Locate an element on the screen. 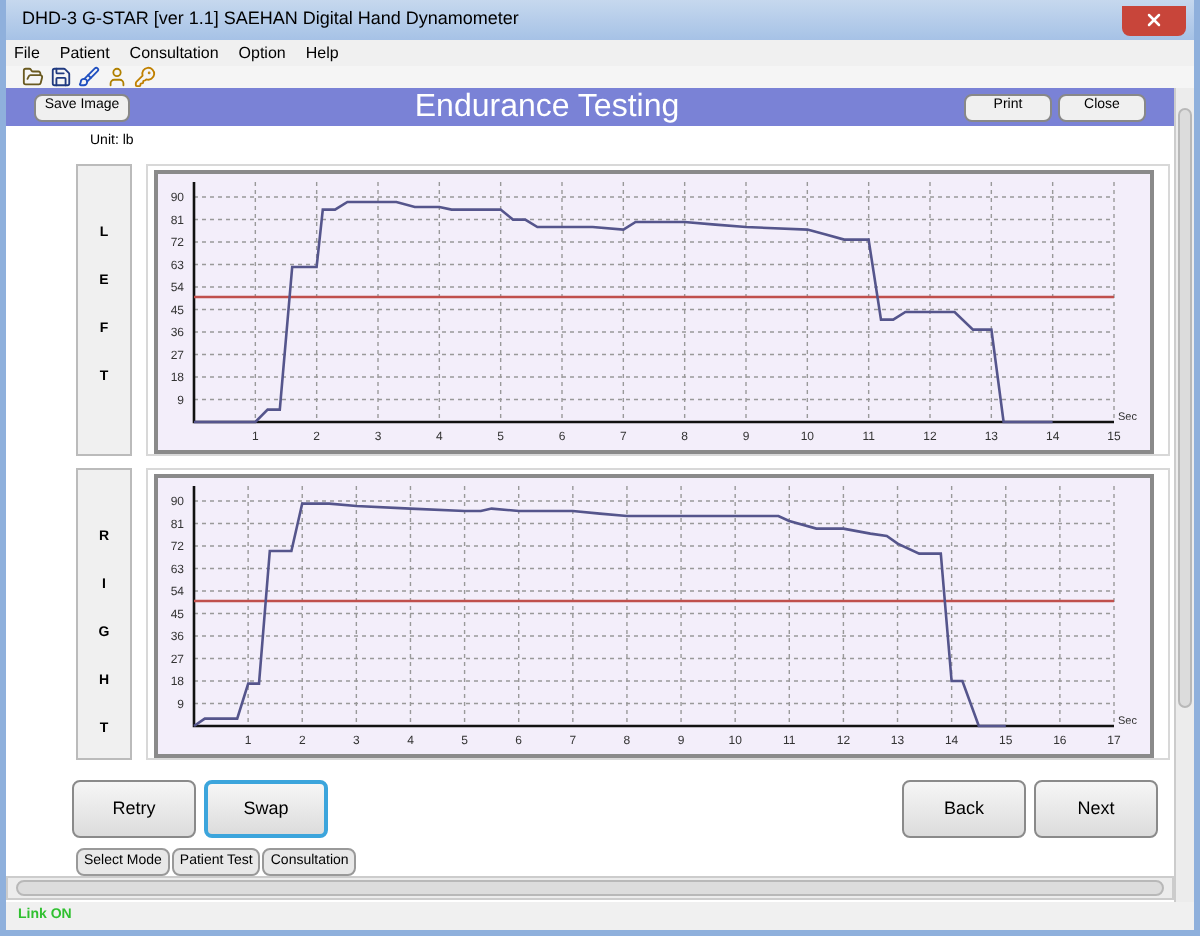  vertical-scrollbar is located at coordinates (1184, 495).